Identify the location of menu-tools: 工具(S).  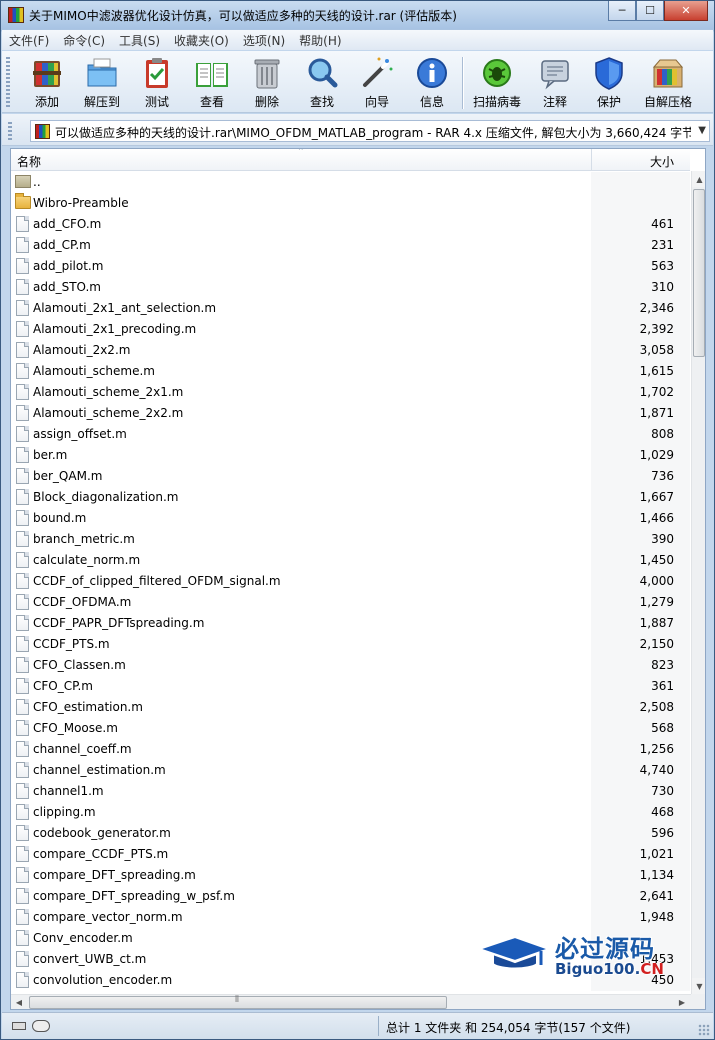
(139, 40).